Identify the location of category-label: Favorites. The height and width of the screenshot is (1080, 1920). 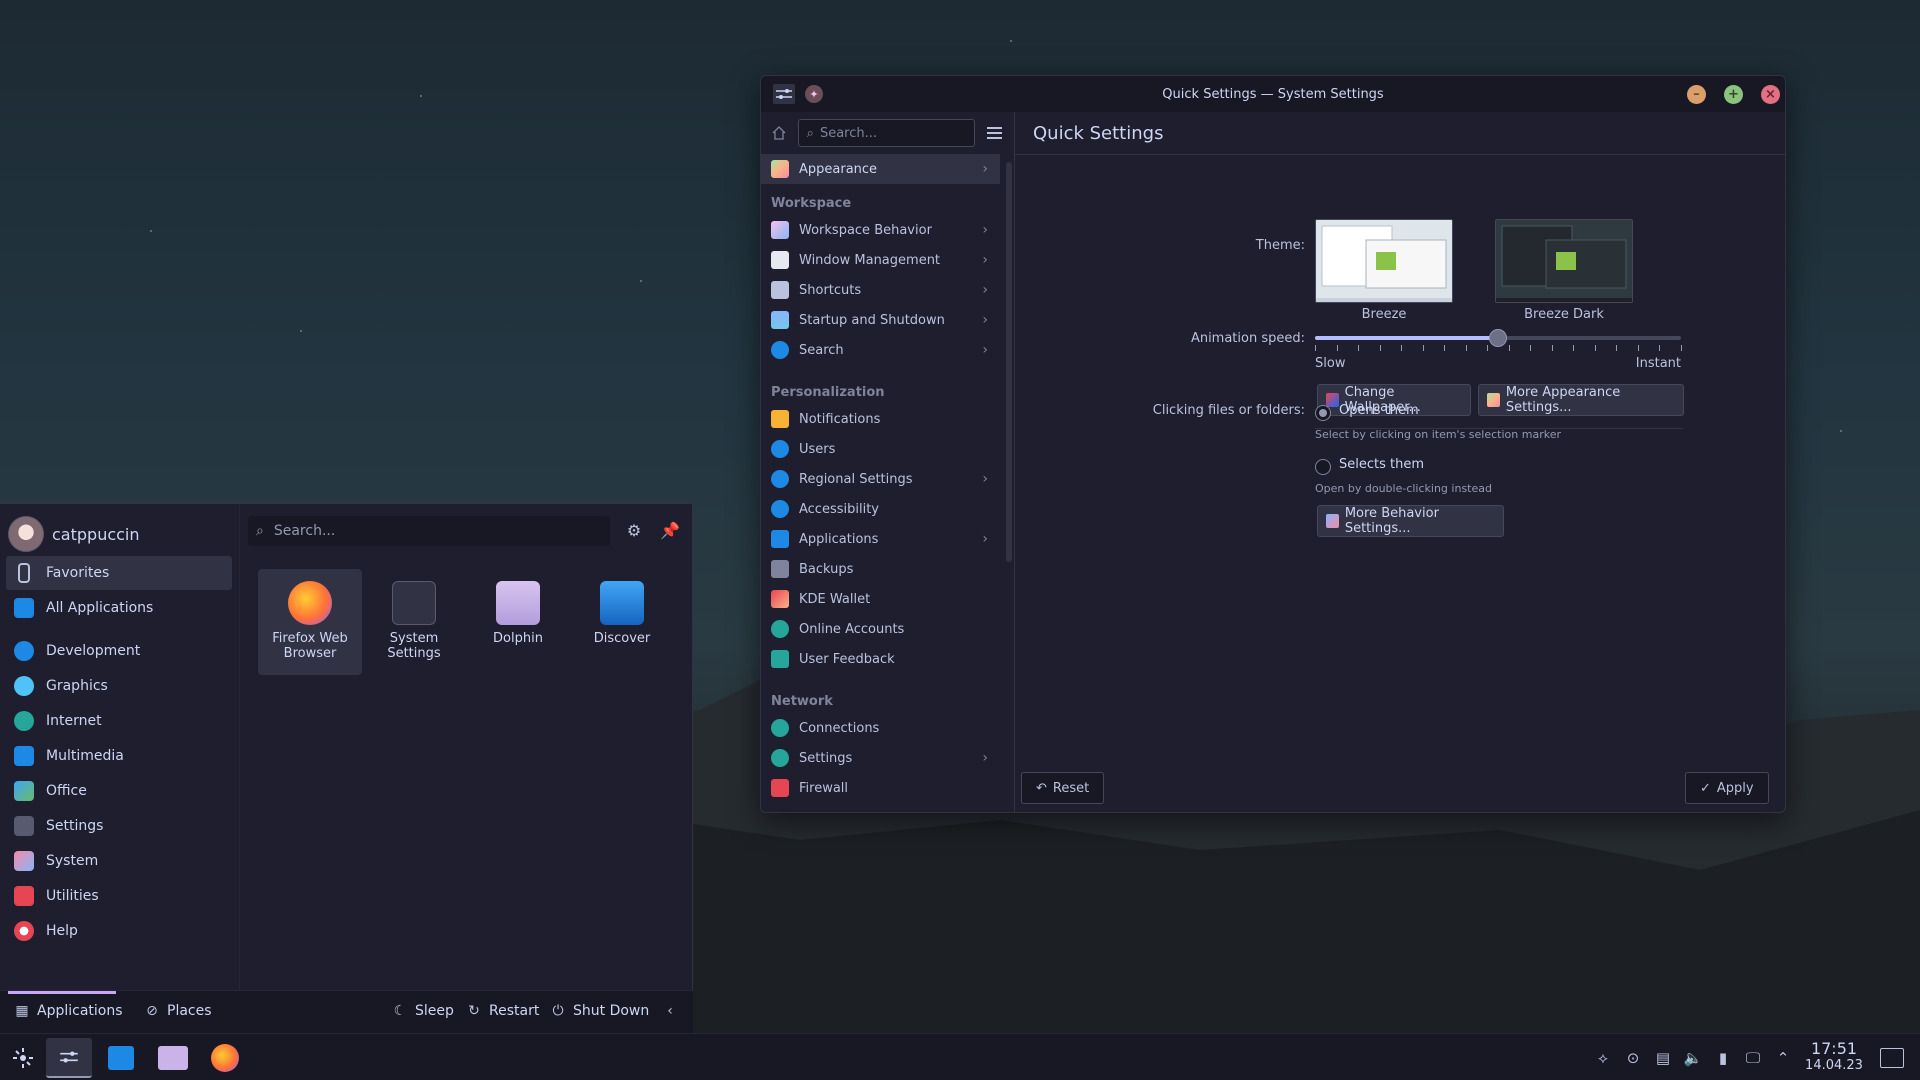
(78, 573).